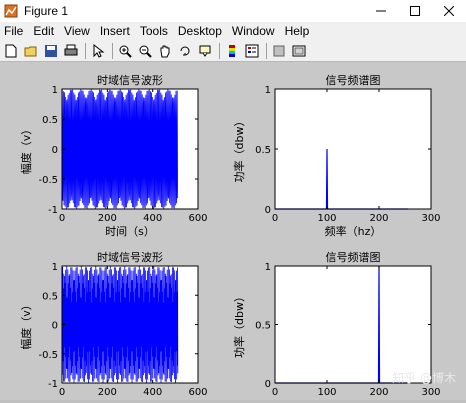 This screenshot has height=403, width=466. What do you see at coordinates (130, 257) in the screenshot?
I see `axes-2-title: 时域信号波形` at bounding box center [130, 257].